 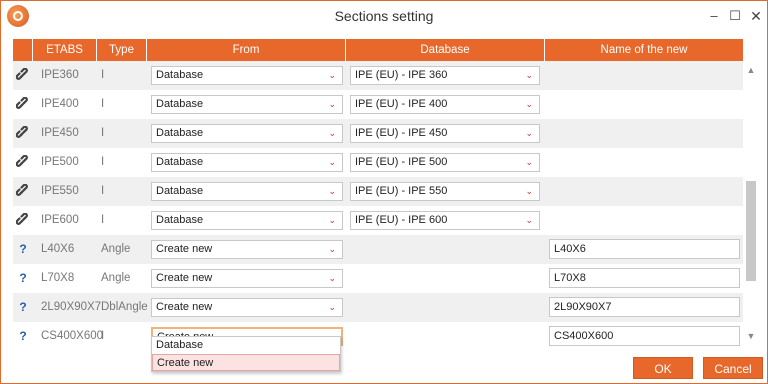 What do you see at coordinates (751, 336) in the screenshot?
I see `scroll-down-icon: ▼` at bounding box center [751, 336].